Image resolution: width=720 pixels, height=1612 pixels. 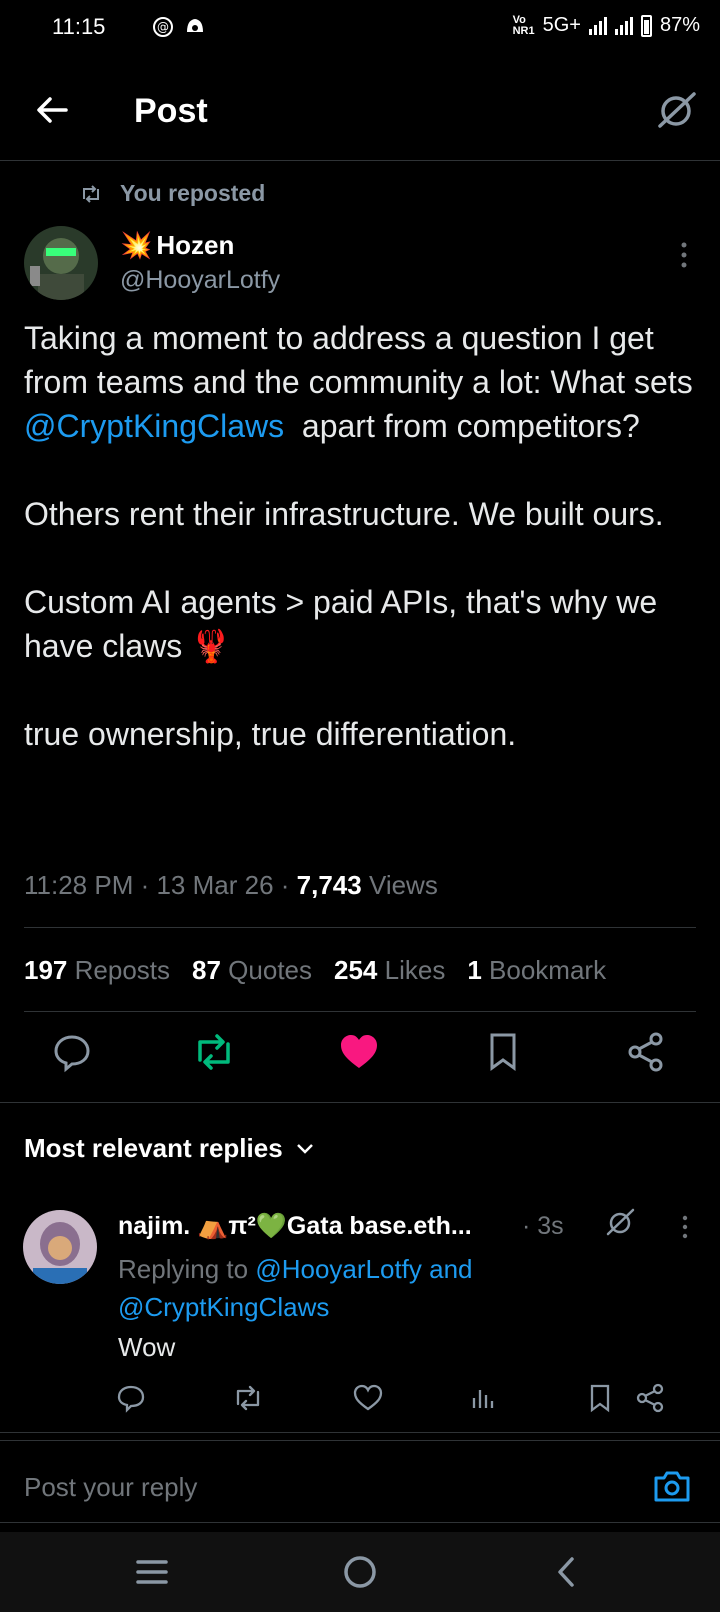 What do you see at coordinates (685, 1227) in the screenshot?
I see `reply-more-options-icon` at bounding box center [685, 1227].